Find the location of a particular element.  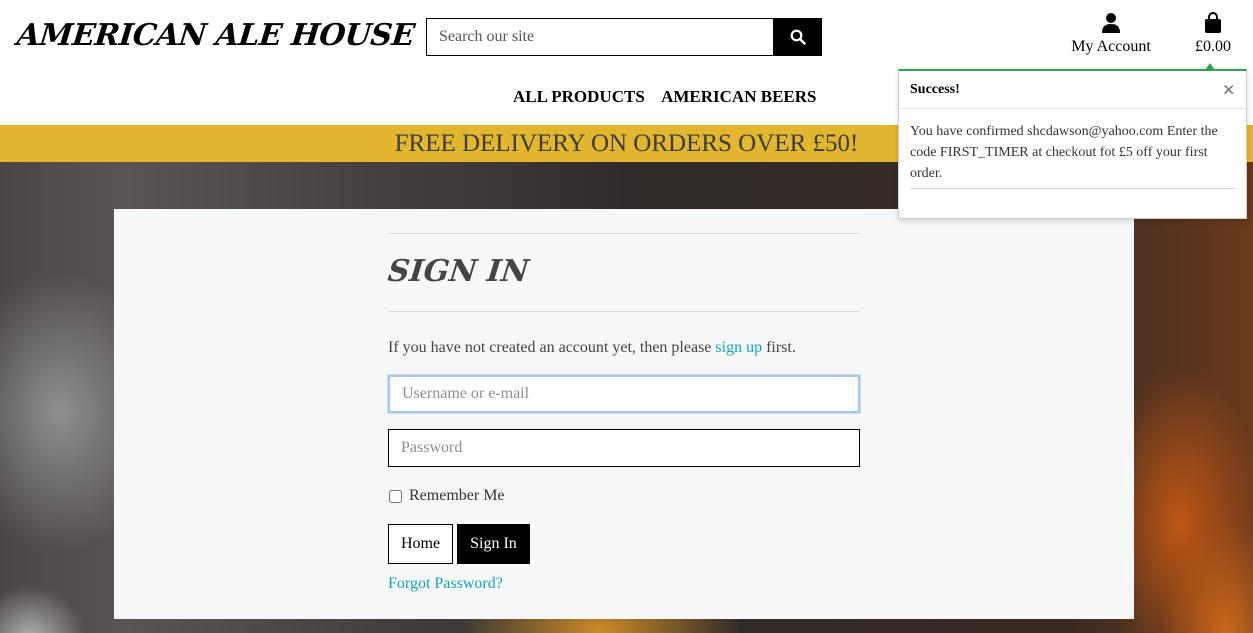

search-button is located at coordinates (797, 37).